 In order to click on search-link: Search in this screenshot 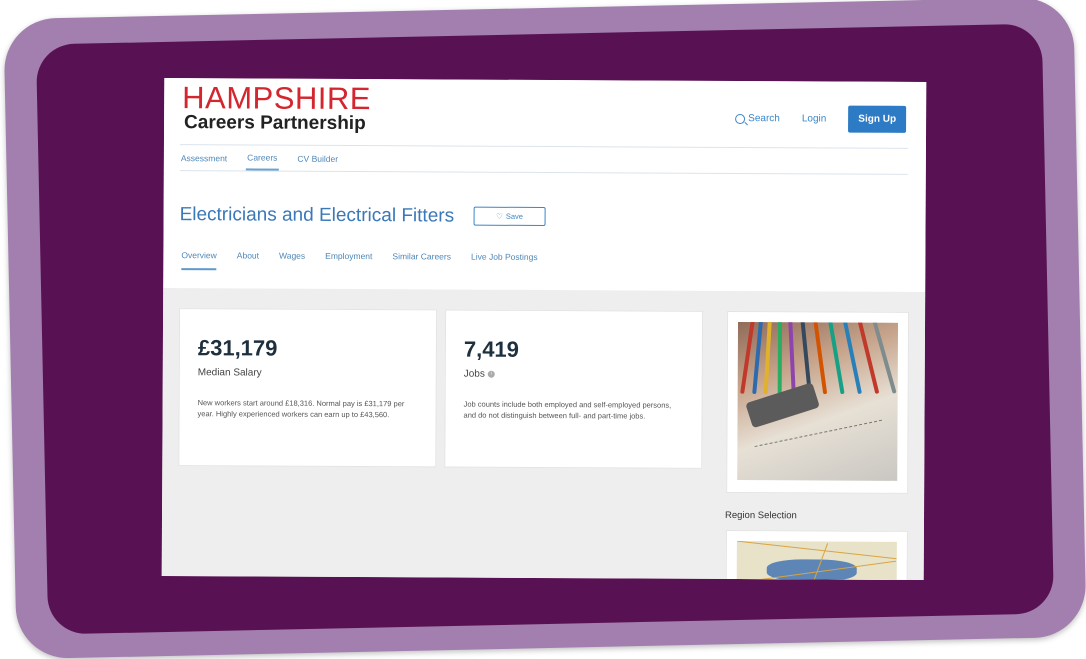, I will do `click(757, 118)`.